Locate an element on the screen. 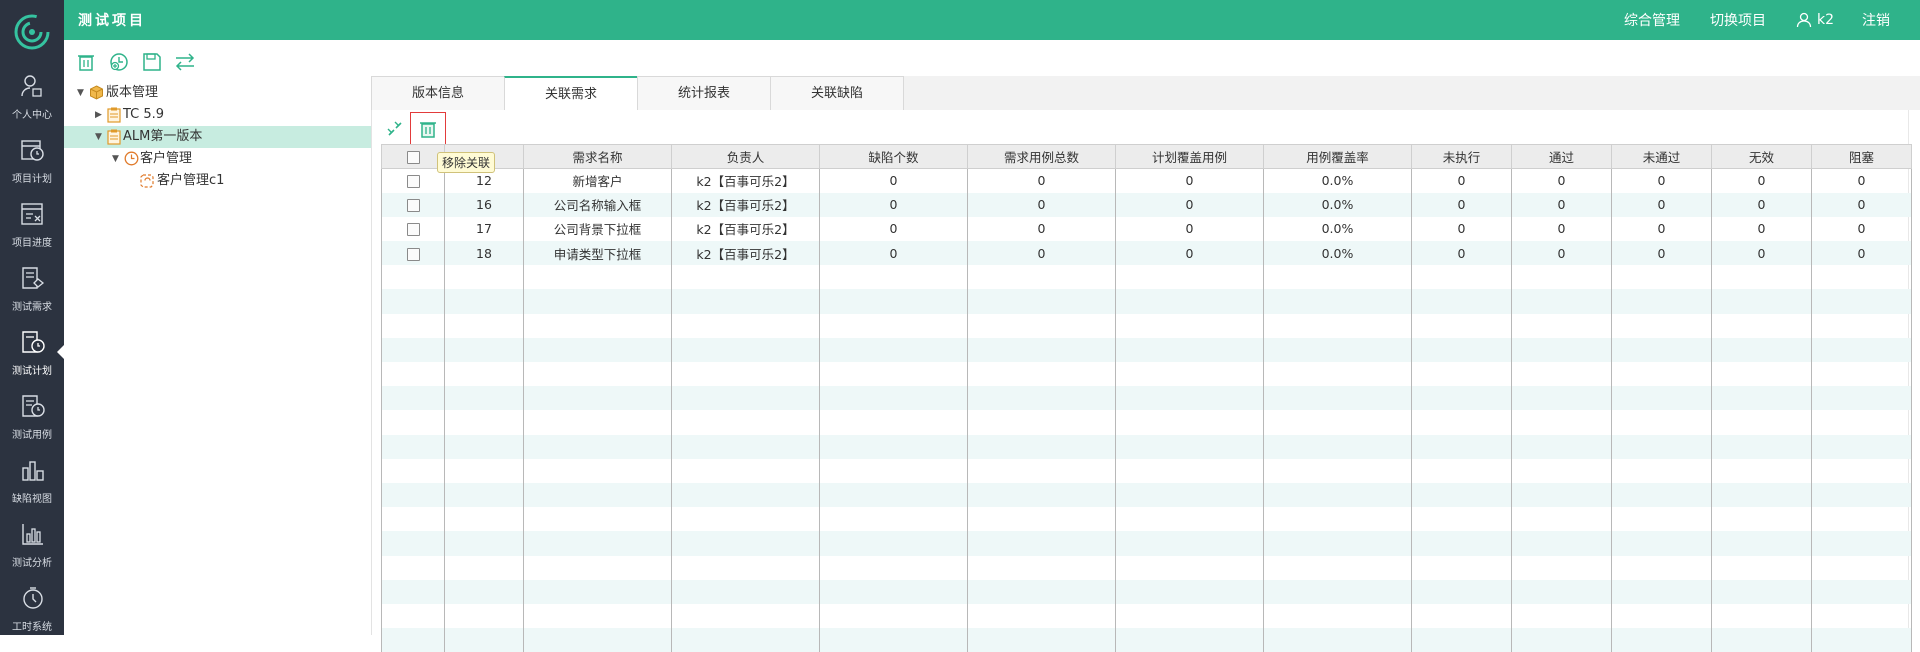 The height and width of the screenshot is (652, 1920). tab-linked-requirements: 关联需求 is located at coordinates (571, 93).